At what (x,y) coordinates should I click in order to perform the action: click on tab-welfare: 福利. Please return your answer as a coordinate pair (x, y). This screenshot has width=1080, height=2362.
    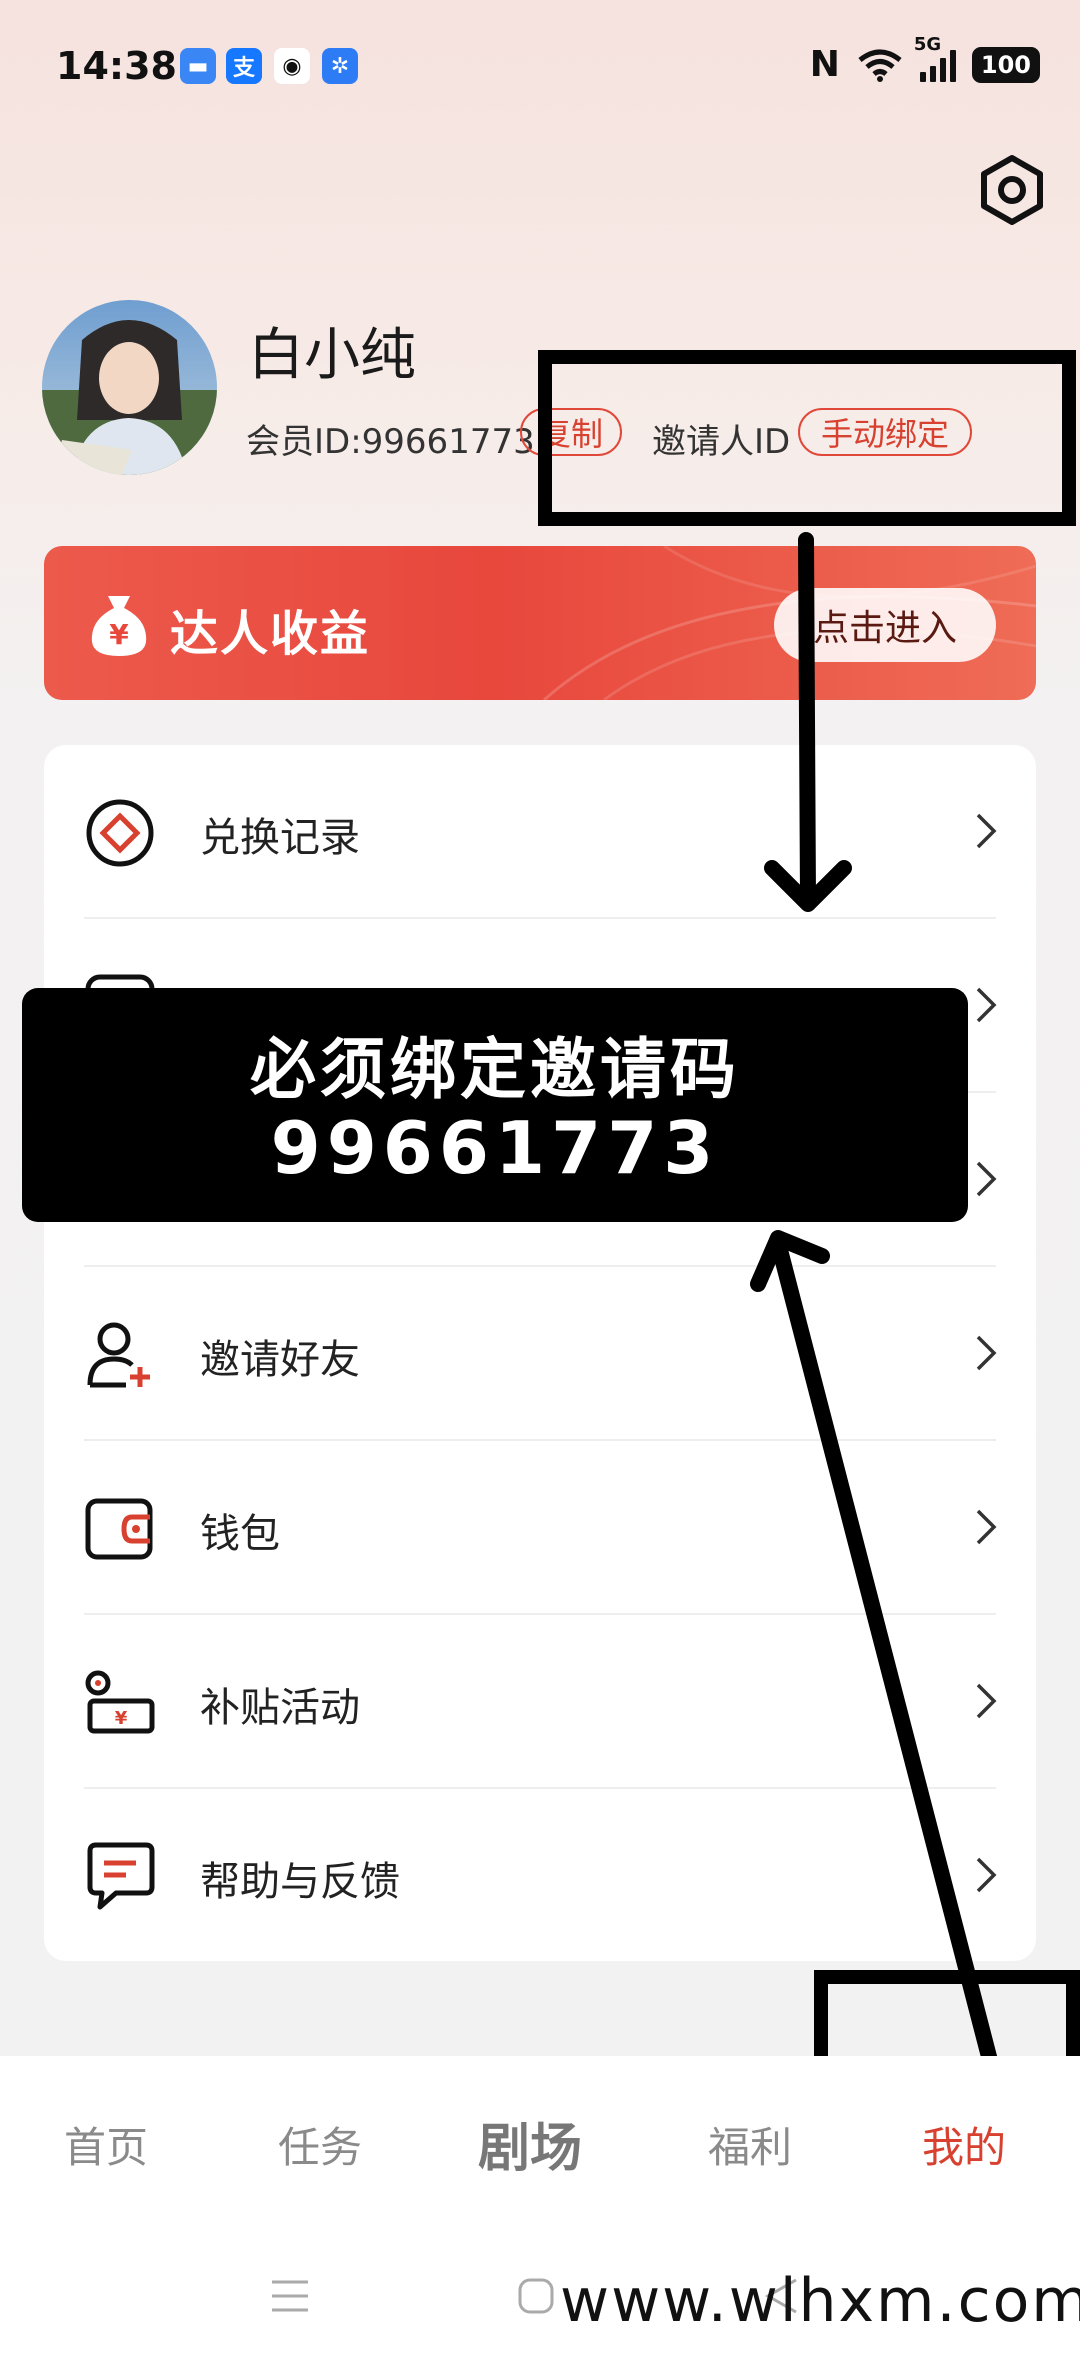
    Looking at the image, I should click on (750, 2144).